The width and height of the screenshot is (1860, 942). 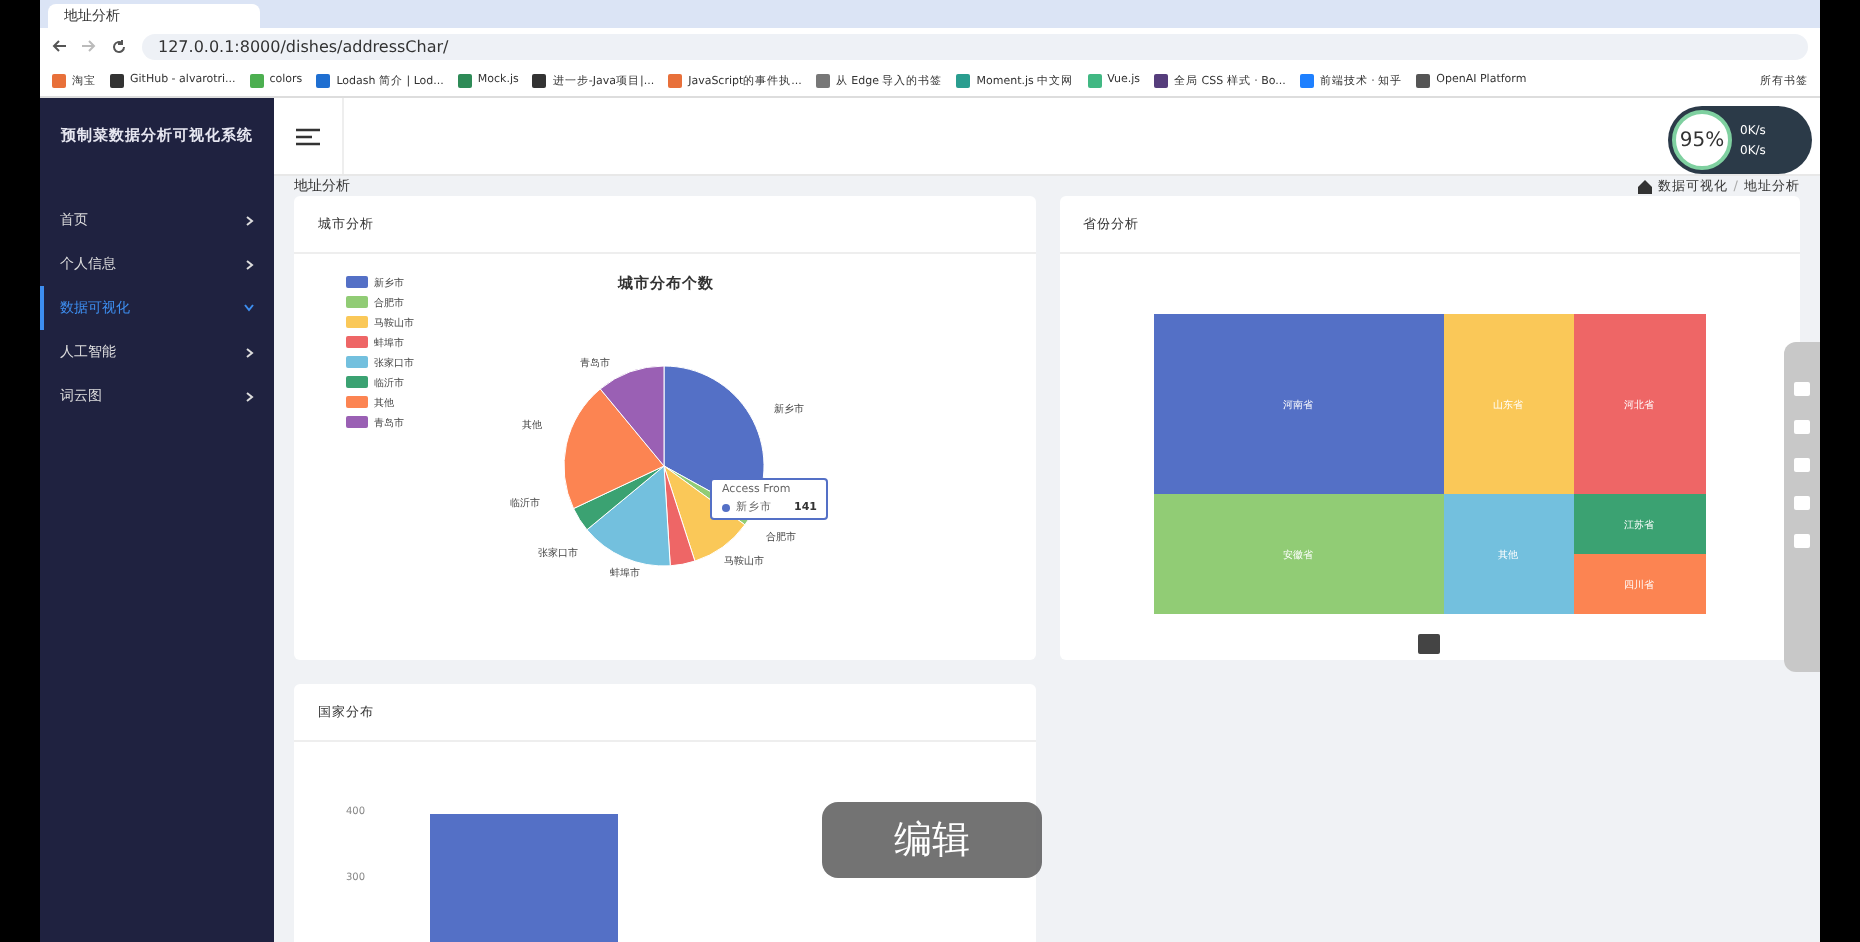 I want to click on address-bar: 127.0.0.1:8000/dishes/addressChar/, so click(x=975, y=46).